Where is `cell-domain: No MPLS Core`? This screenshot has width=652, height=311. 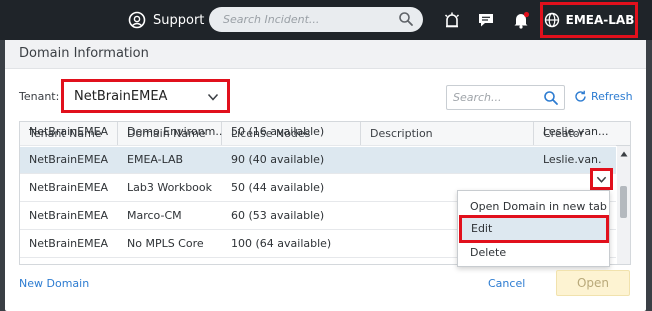 cell-domain: No MPLS Core is located at coordinates (165, 243).